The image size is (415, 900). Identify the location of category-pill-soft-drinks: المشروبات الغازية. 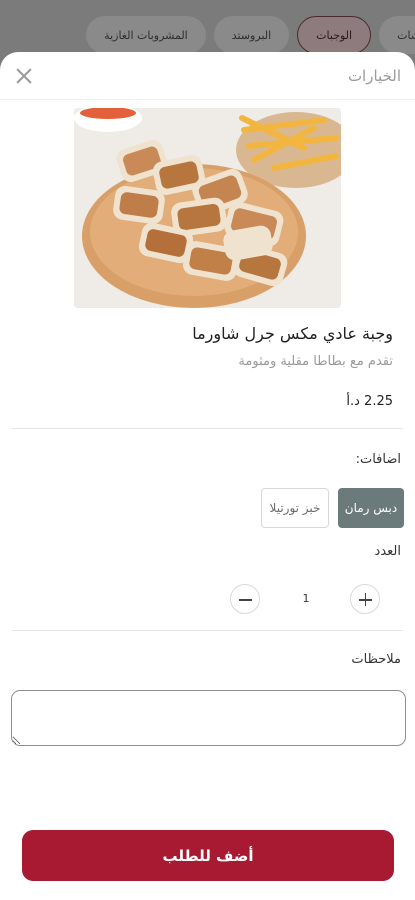
(146, 35).